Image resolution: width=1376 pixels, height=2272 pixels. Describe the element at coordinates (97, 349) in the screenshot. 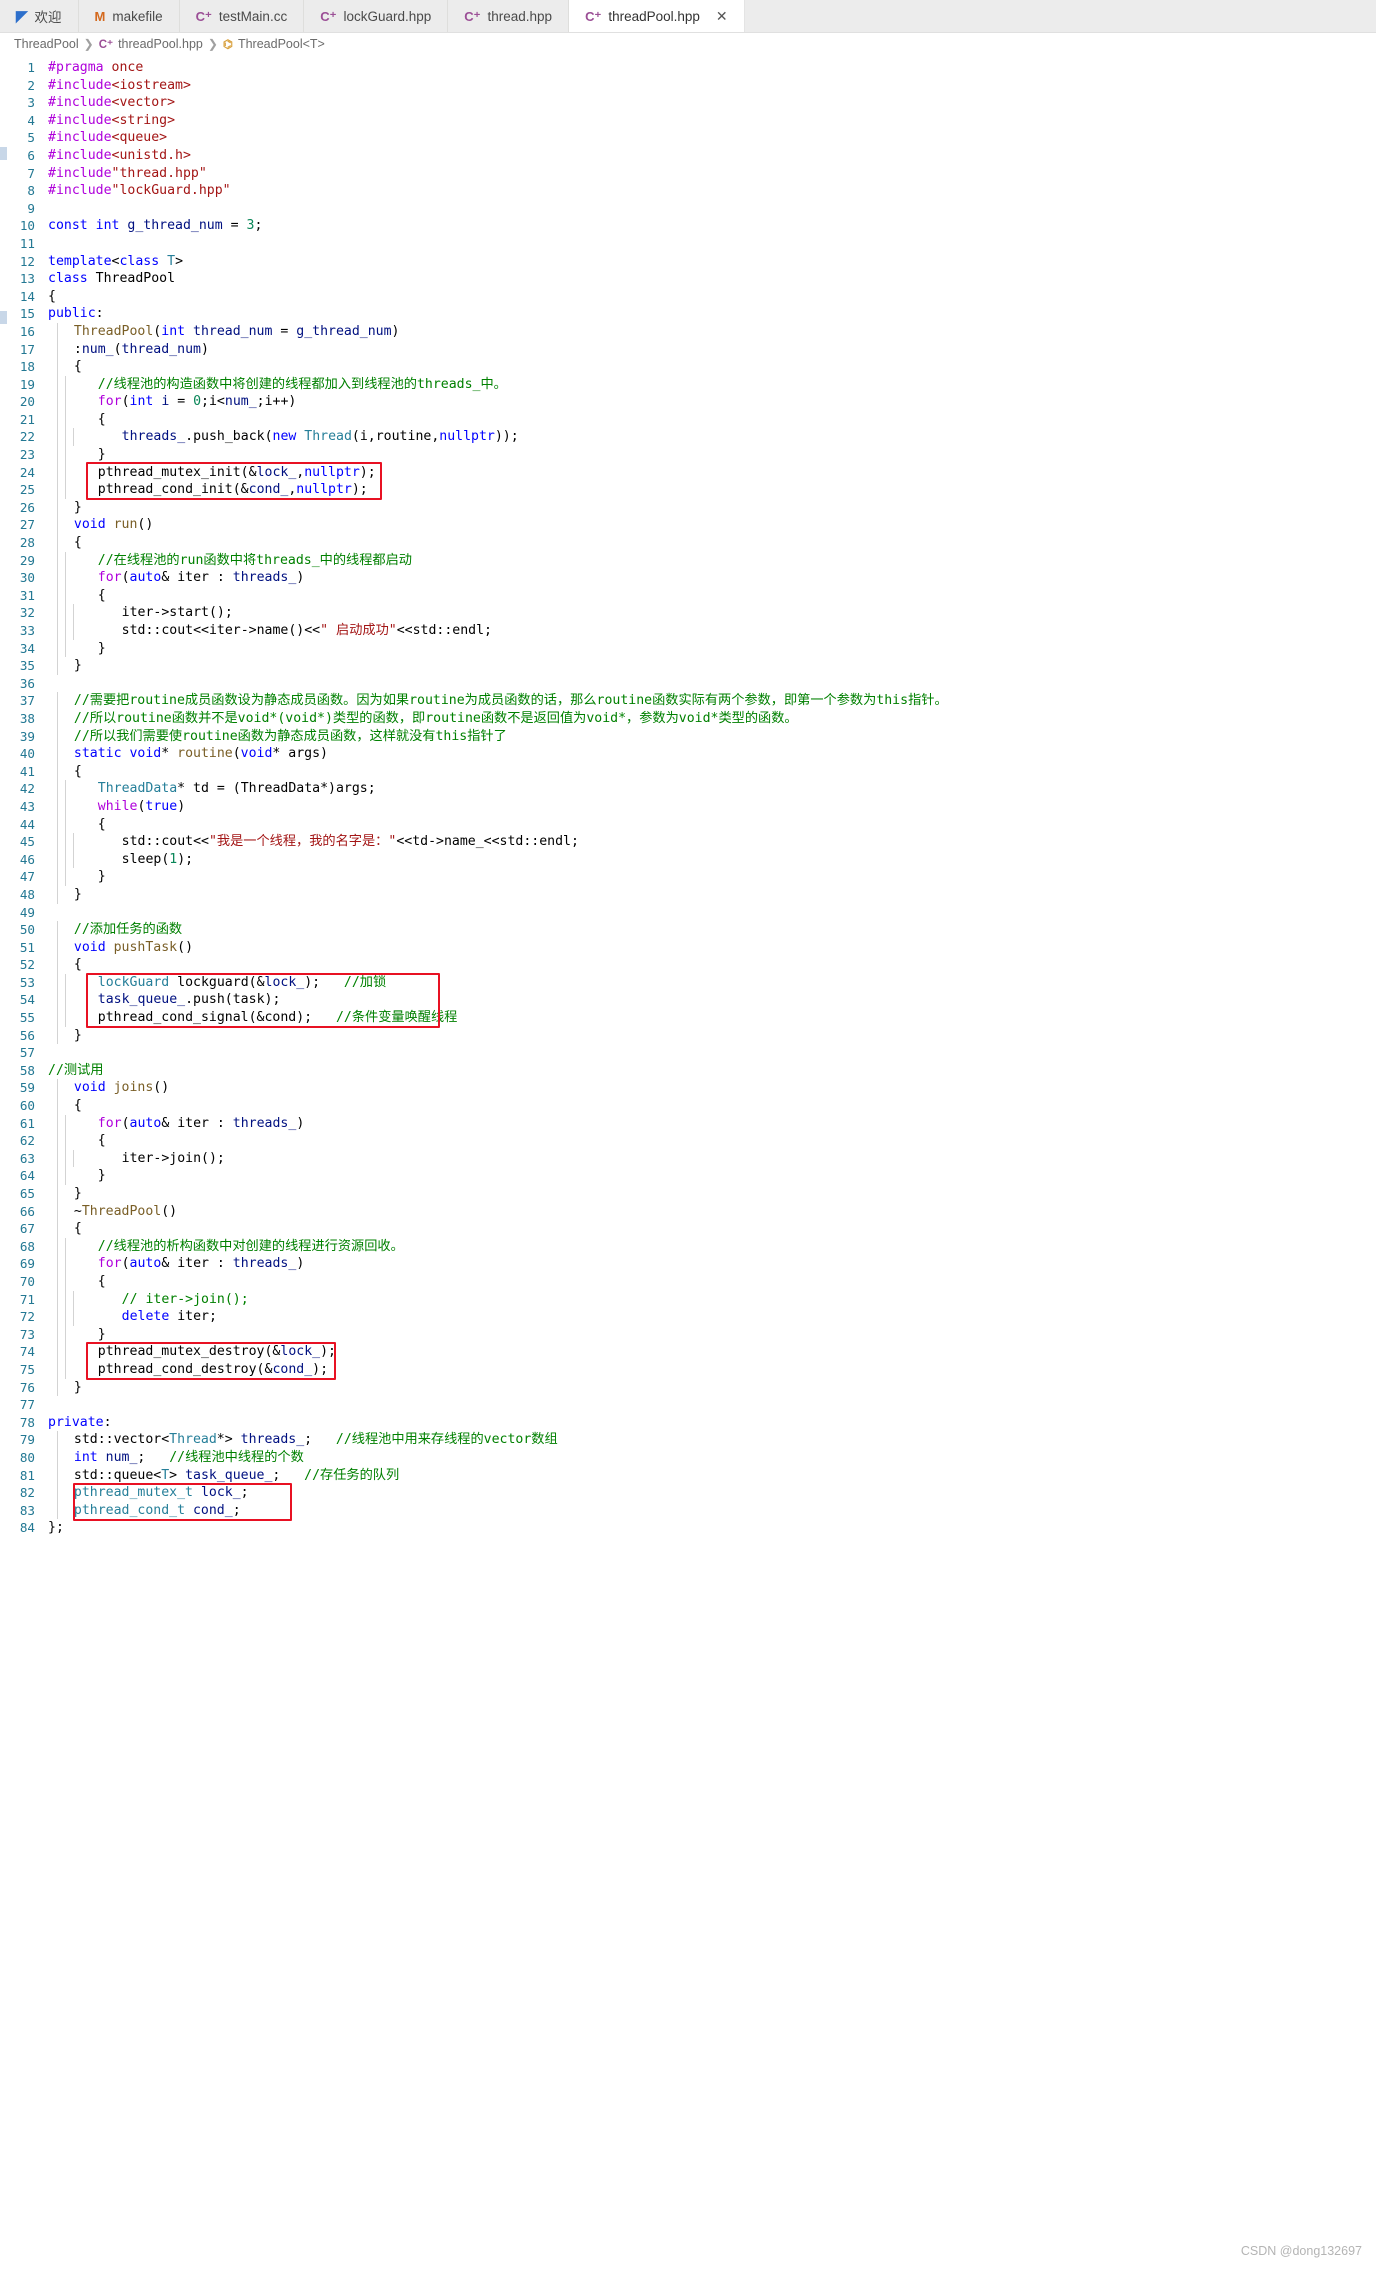

I see `token-var: num_` at that location.